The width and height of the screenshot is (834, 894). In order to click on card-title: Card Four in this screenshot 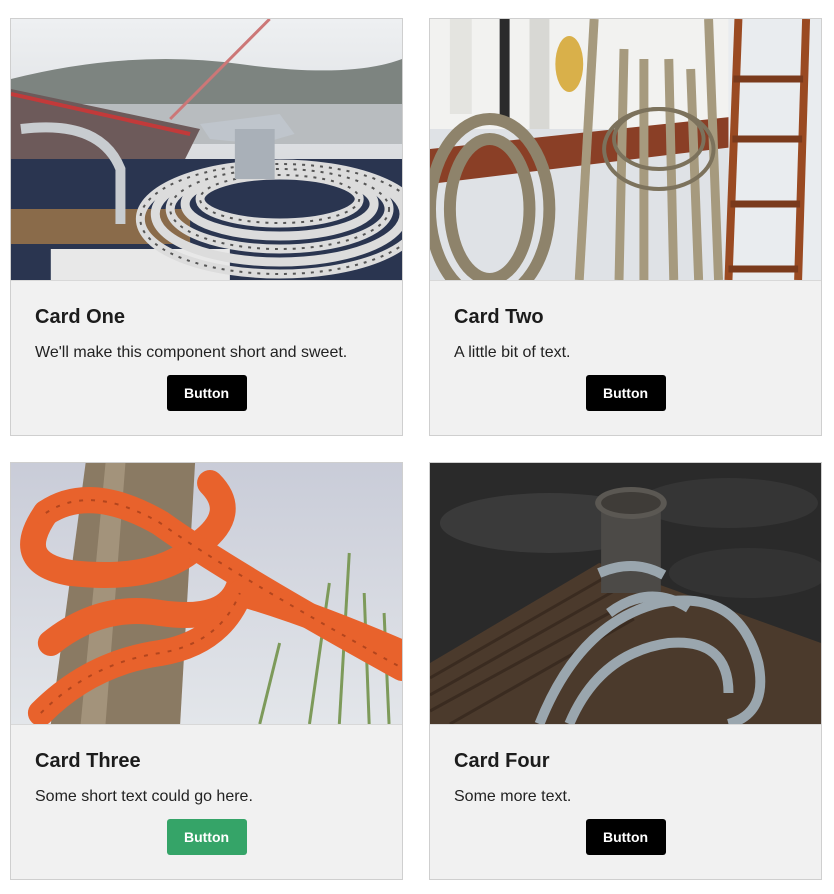, I will do `click(502, 761)`.